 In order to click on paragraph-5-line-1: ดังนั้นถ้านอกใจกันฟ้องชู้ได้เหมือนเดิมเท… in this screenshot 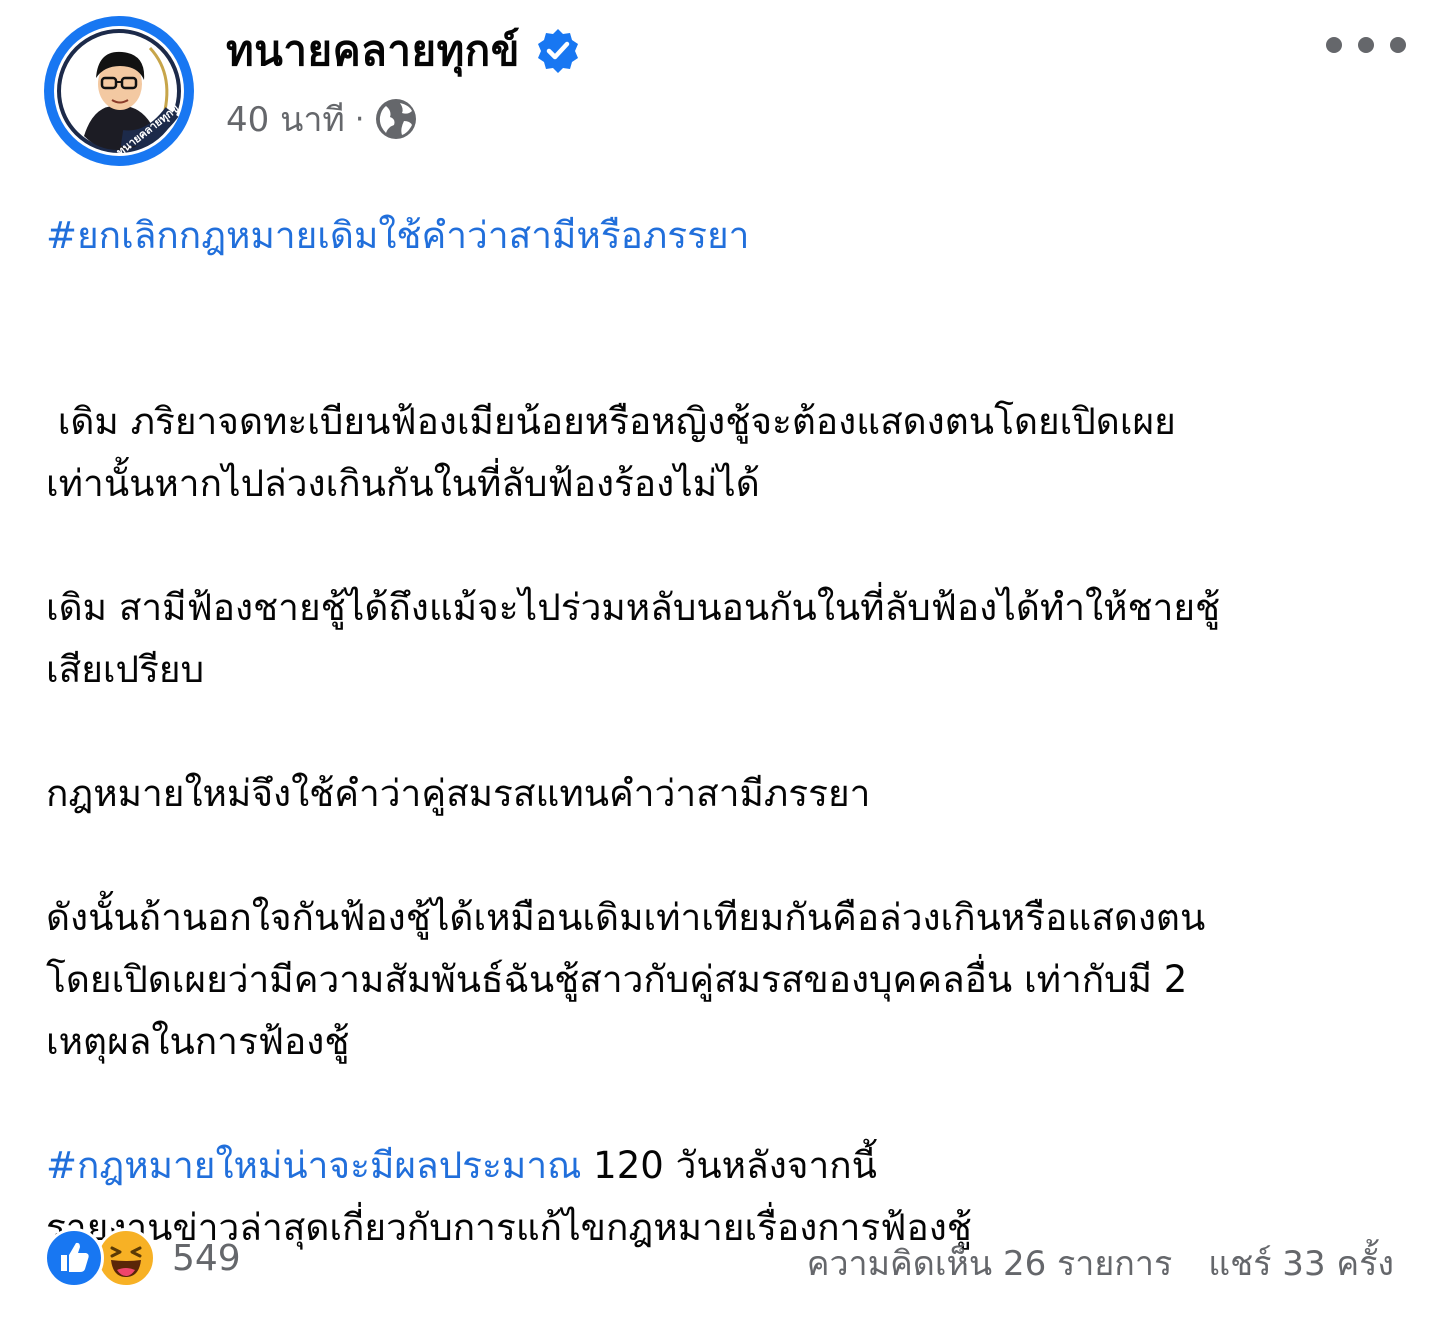, I will do `click(626, 917)`.